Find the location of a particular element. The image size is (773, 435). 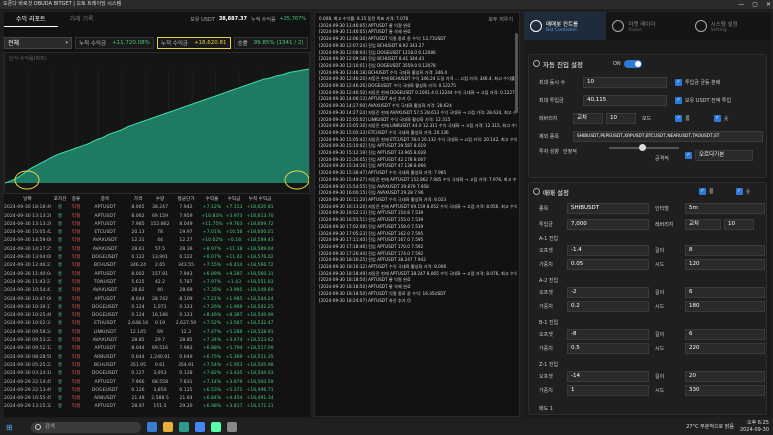

nav-market-radar: 마켓 레이더 Radar is located at coordinates (647, 26).